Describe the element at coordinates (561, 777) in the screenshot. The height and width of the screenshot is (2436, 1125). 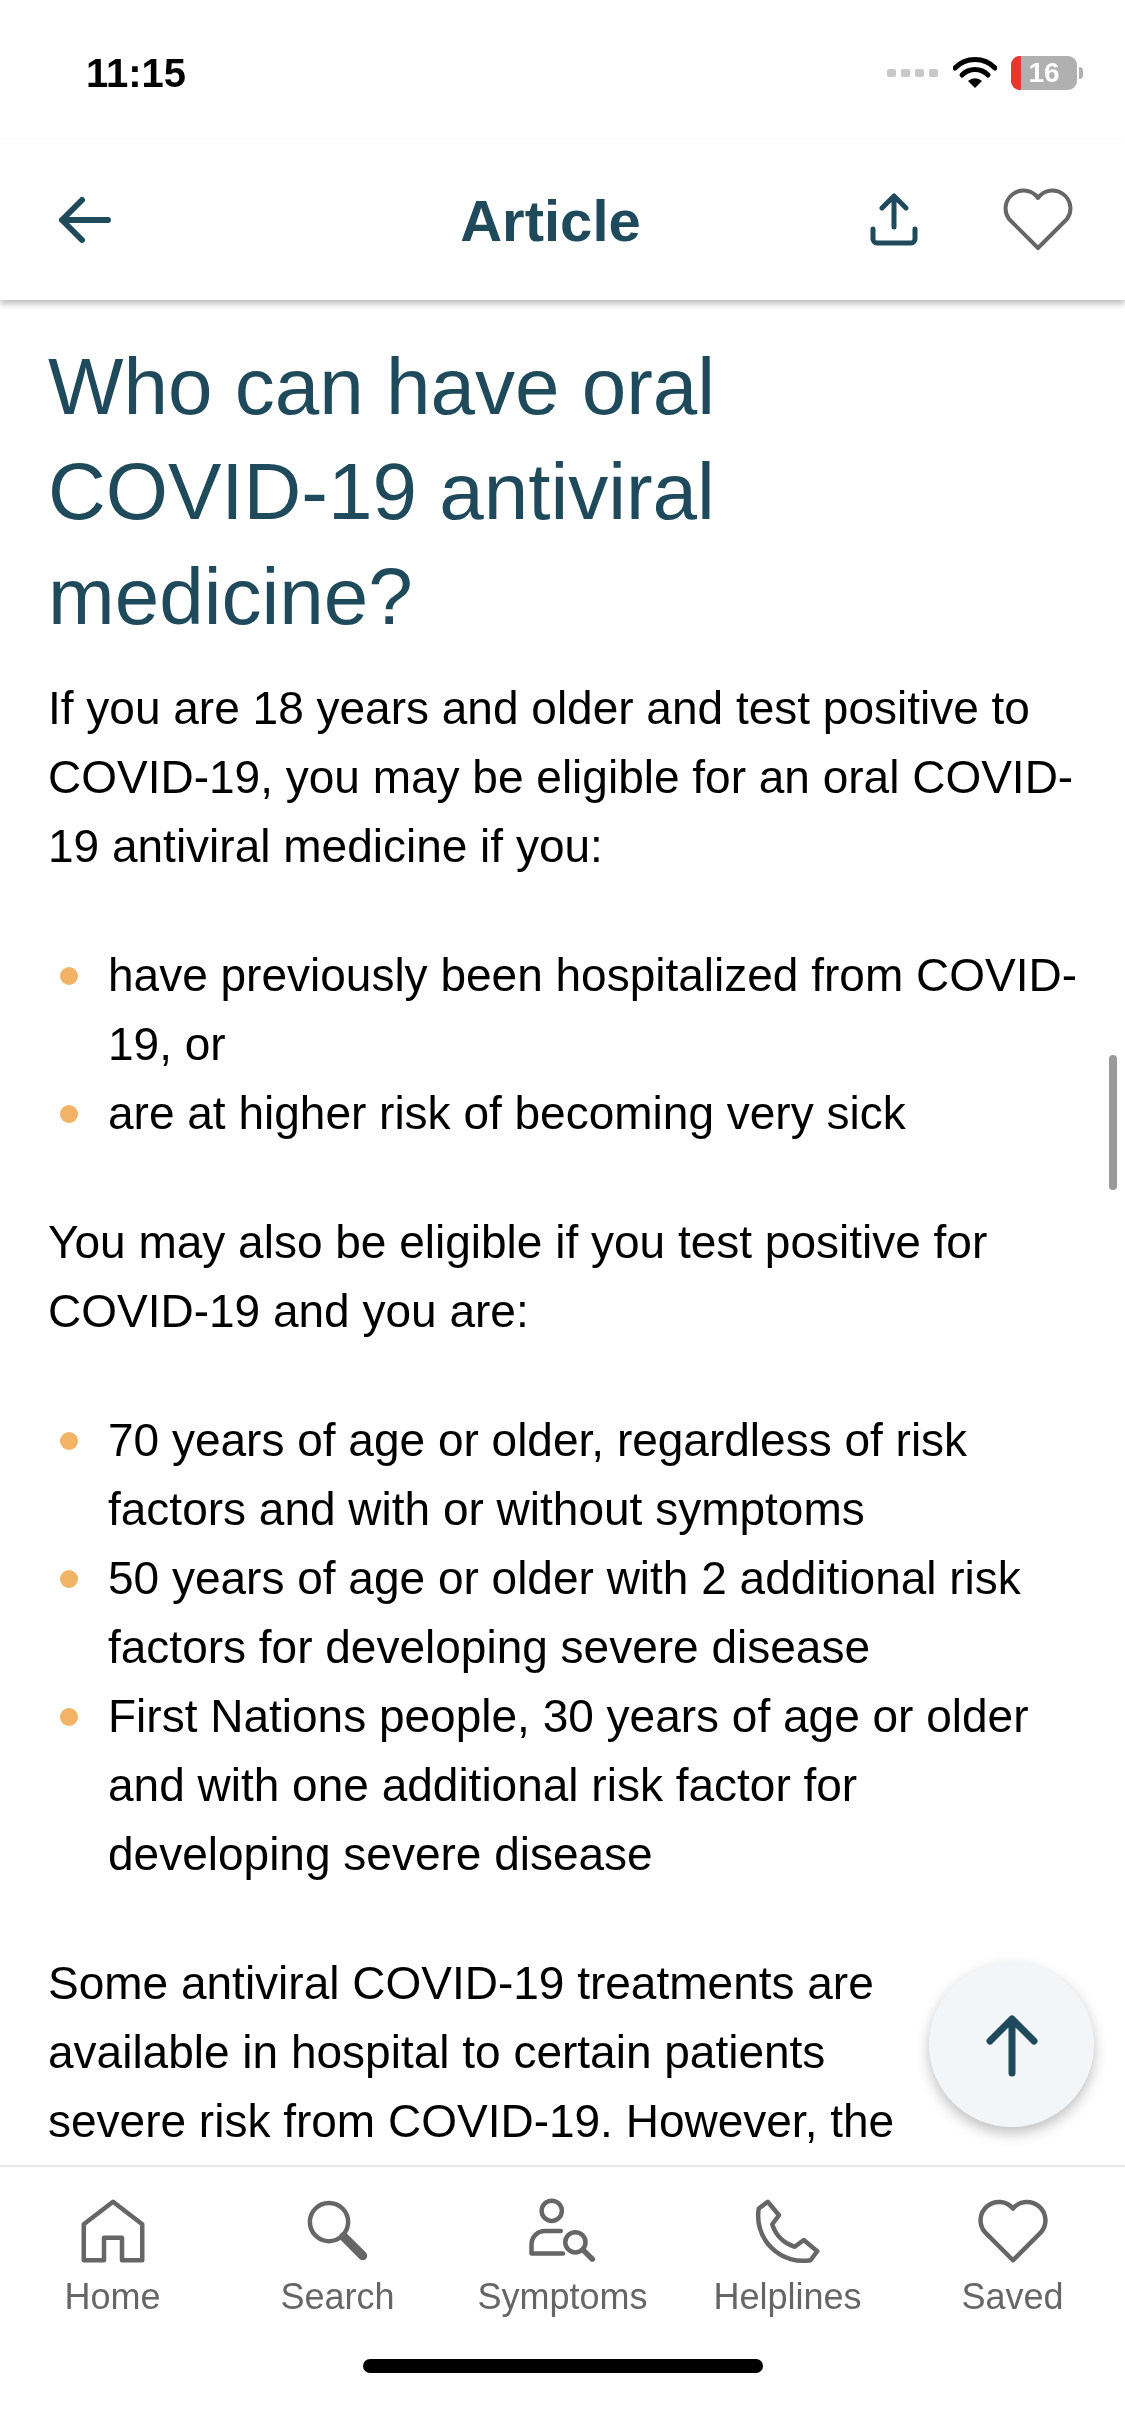
I see `paragraph: If you are 18 years and older and test positive to COVID-19, you may be eligible for an oral COVID-19 antiviral medicine if you:` at that location.